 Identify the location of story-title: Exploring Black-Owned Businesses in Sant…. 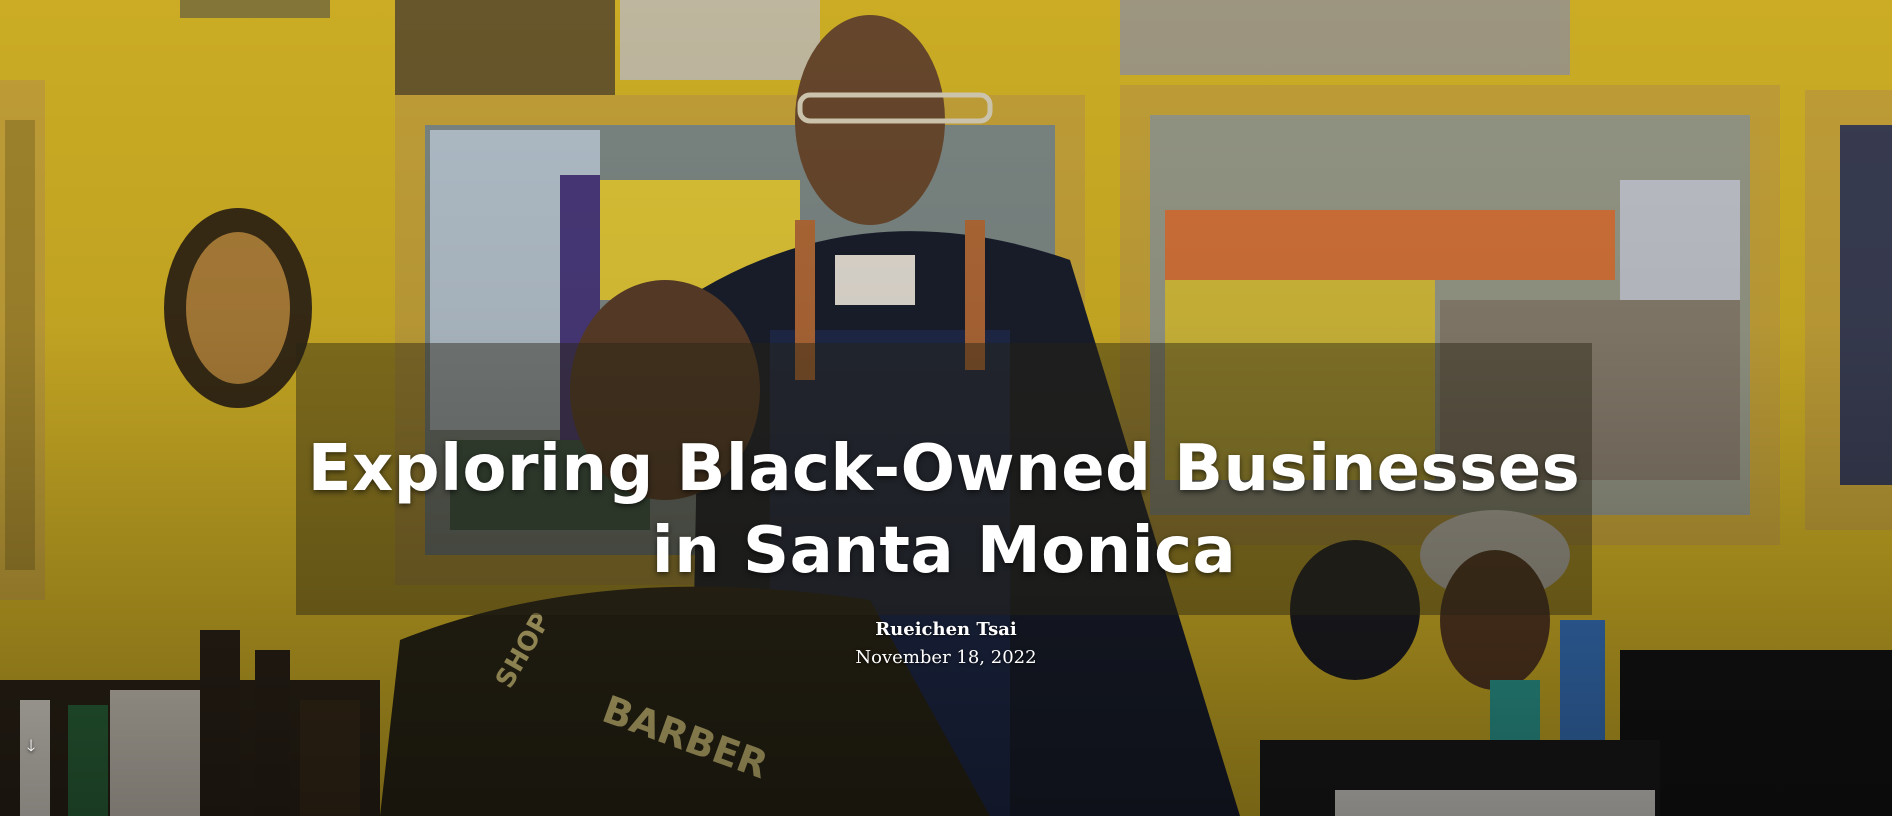
(944, 510).